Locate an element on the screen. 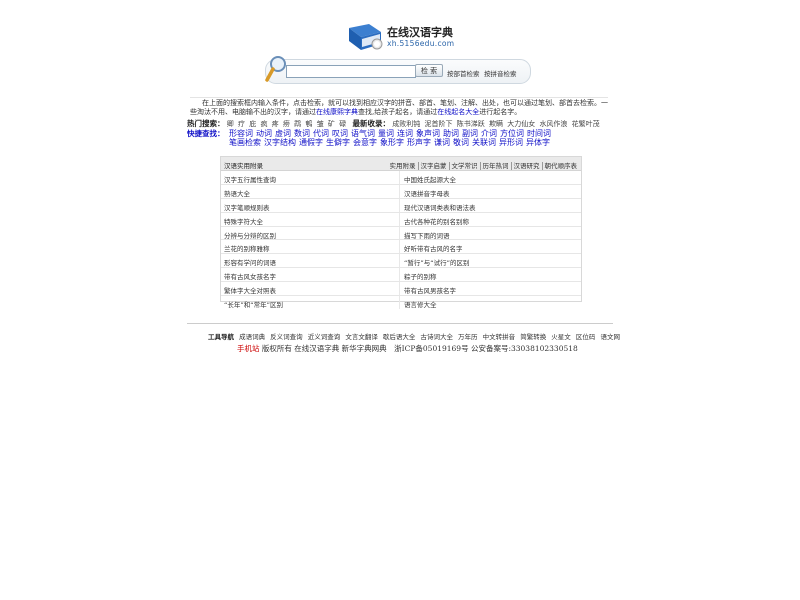 Image resolution: width=800 pixels, height=600 pixels. recent-word: 欺瞒 is located at coordinates (496, 124).